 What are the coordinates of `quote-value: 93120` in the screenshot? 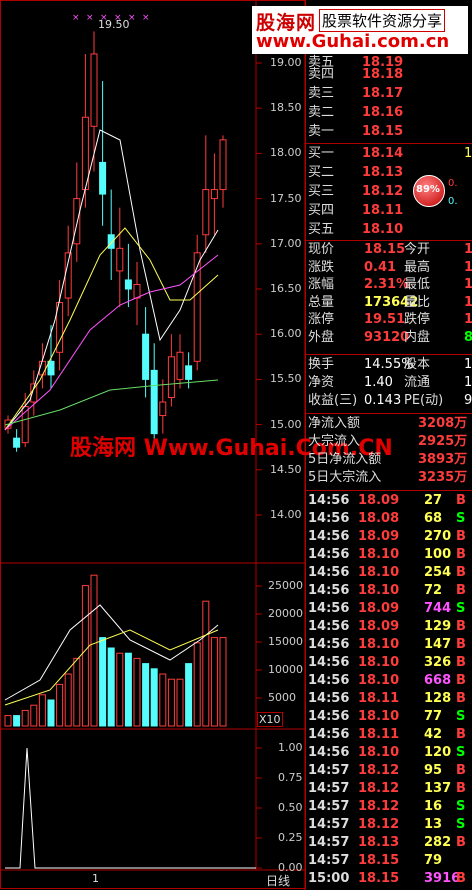 It's located at (387, 337).